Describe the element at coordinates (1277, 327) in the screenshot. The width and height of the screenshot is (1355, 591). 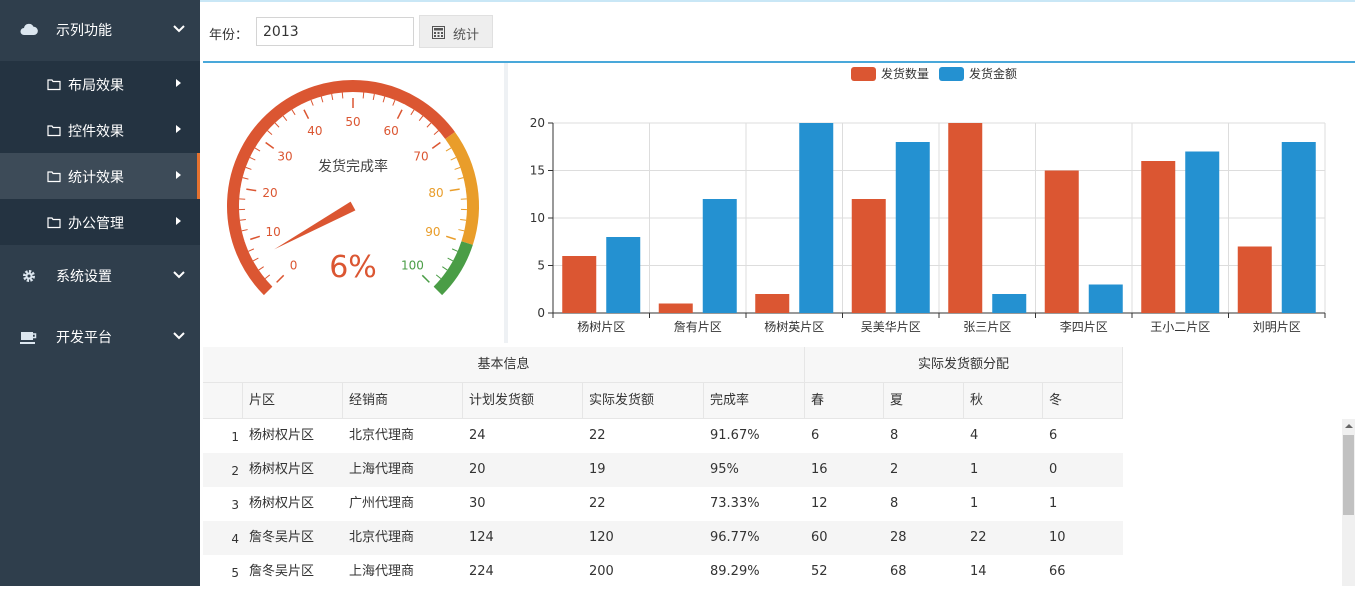
I see `x-tick-label: 刘明片区` at that location.